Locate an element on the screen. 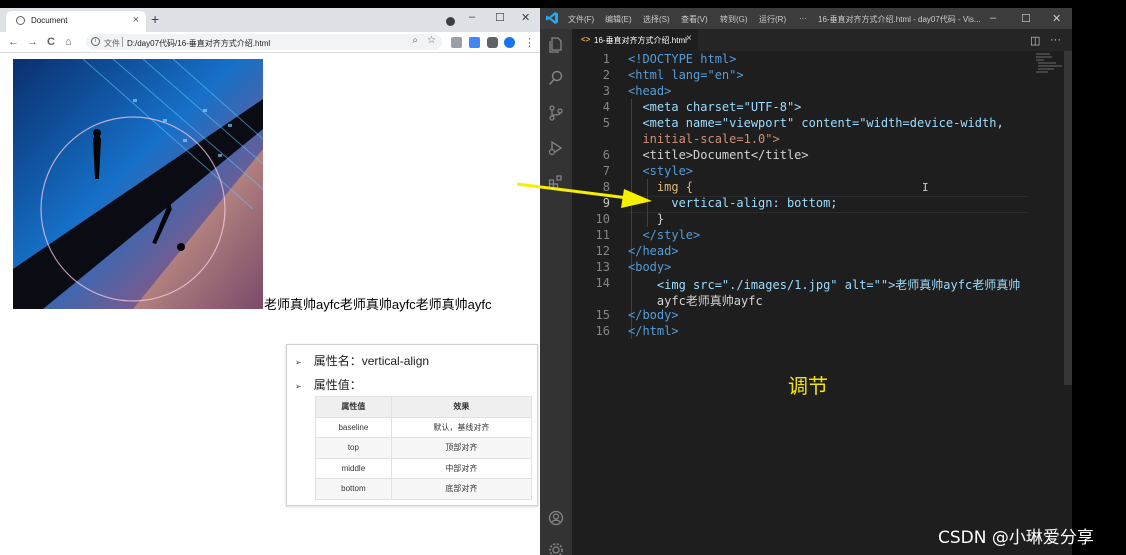 Image resolution: width=1126 pixels, height=555 pixels. bullet-property-name: ➢ 属性名：vertical-align is located at coordinates (362, 360).